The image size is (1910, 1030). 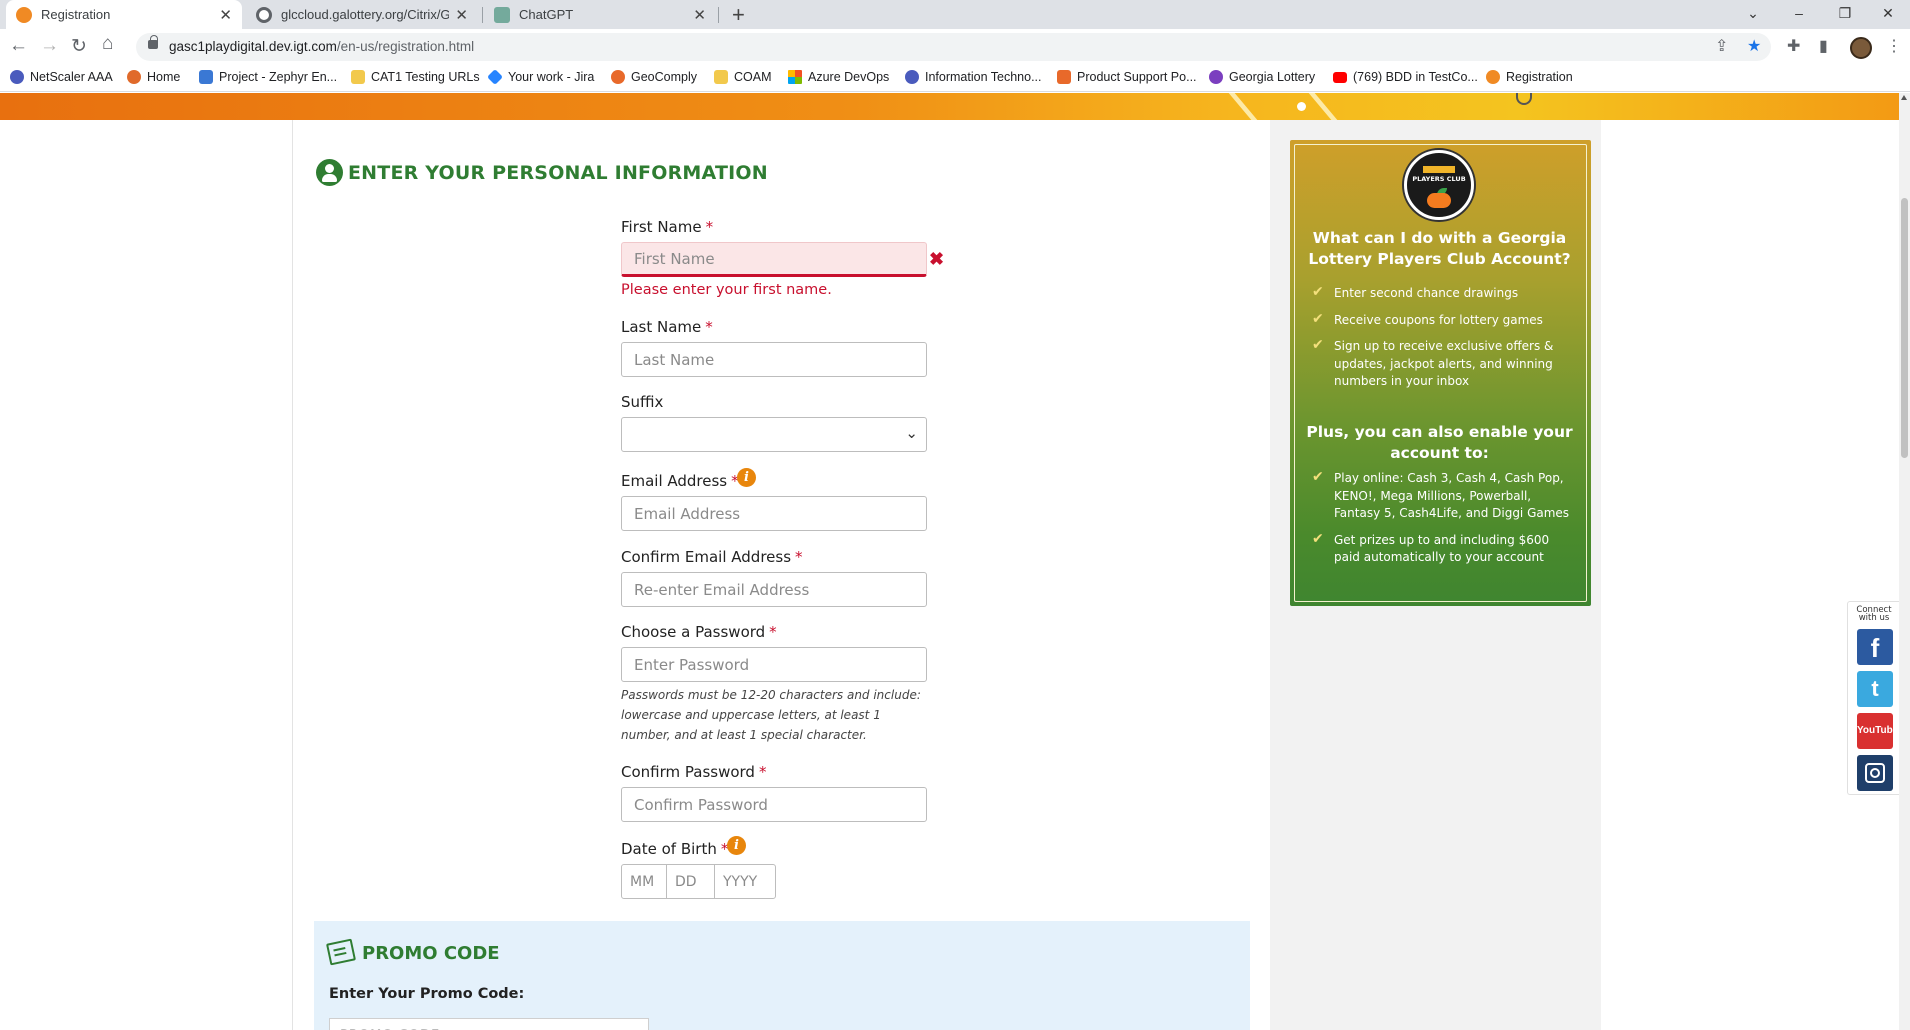 I want to click on bookmark-cat1: CAT1 Testing URLs, so click(x=415, y=77).